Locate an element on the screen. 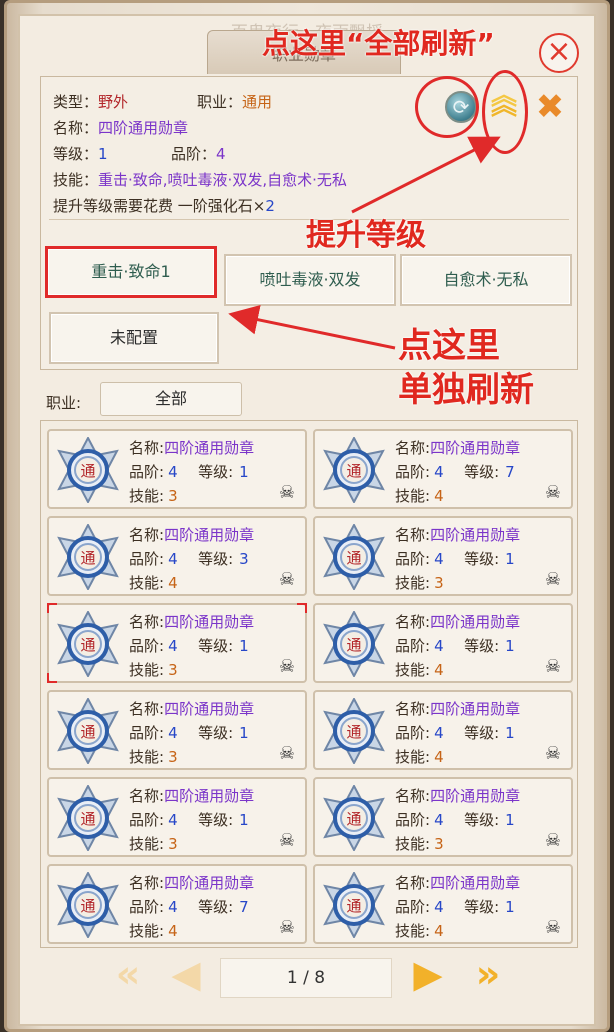 Image resolution: width=614 pixels, height=1032 pixels. chevron-right-icon: ▶ is located at coordinates (428, 975).